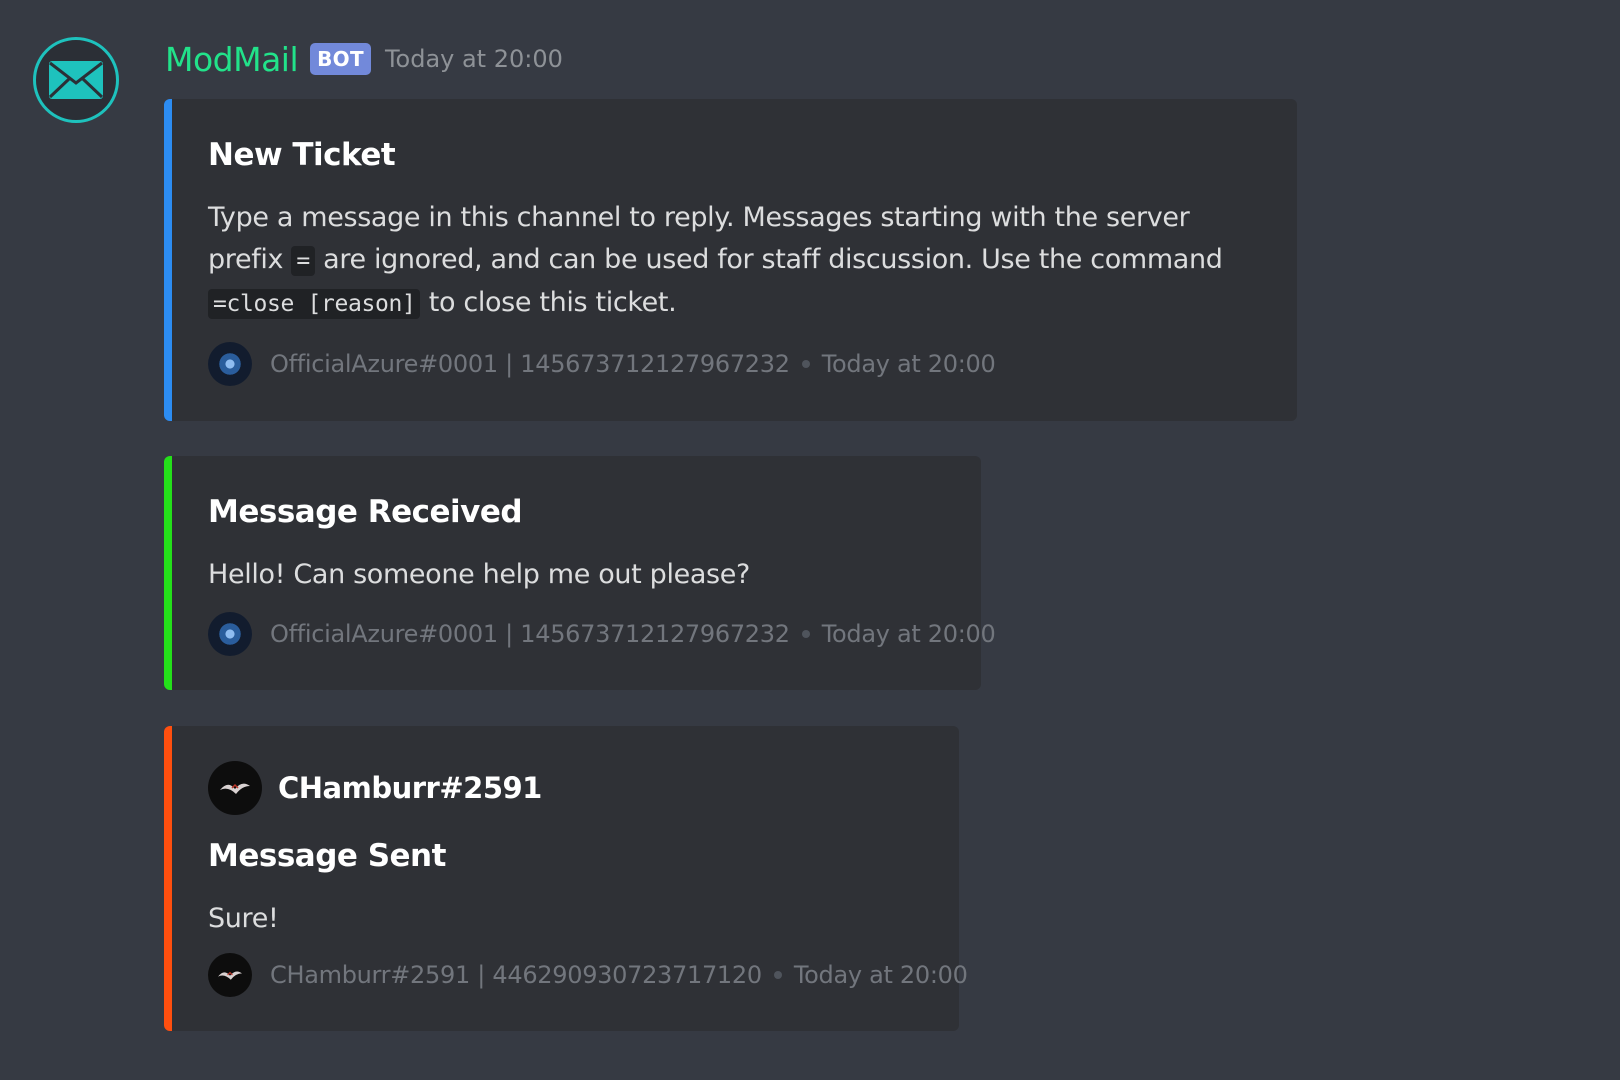 This screenshot has height=1080, width=1620. Describe the element at coordinates (314, 304) in the screenshot. I see `inline-code-close-command: =close [reason]` at that location.